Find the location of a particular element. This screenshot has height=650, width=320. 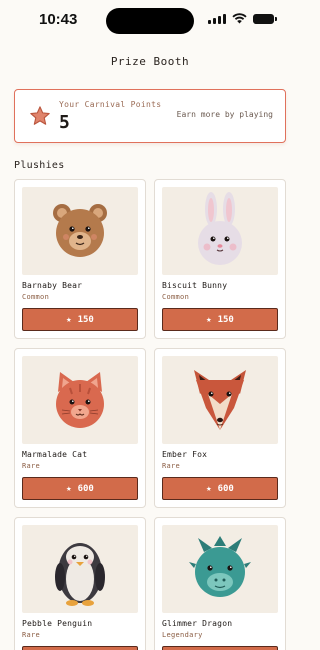

plushie-card: Glimmer Dragon Legendary ★ is located at coordinates (220, 583).